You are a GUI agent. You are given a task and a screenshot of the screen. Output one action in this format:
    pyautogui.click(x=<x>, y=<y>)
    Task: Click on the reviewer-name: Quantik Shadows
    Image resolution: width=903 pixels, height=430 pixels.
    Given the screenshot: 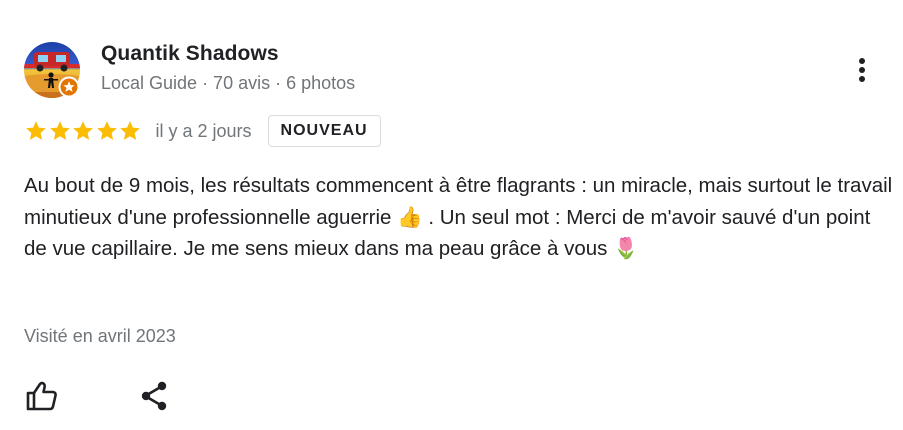 What is the action you would take?
    pyautogui.click(x=190, y=54)
    